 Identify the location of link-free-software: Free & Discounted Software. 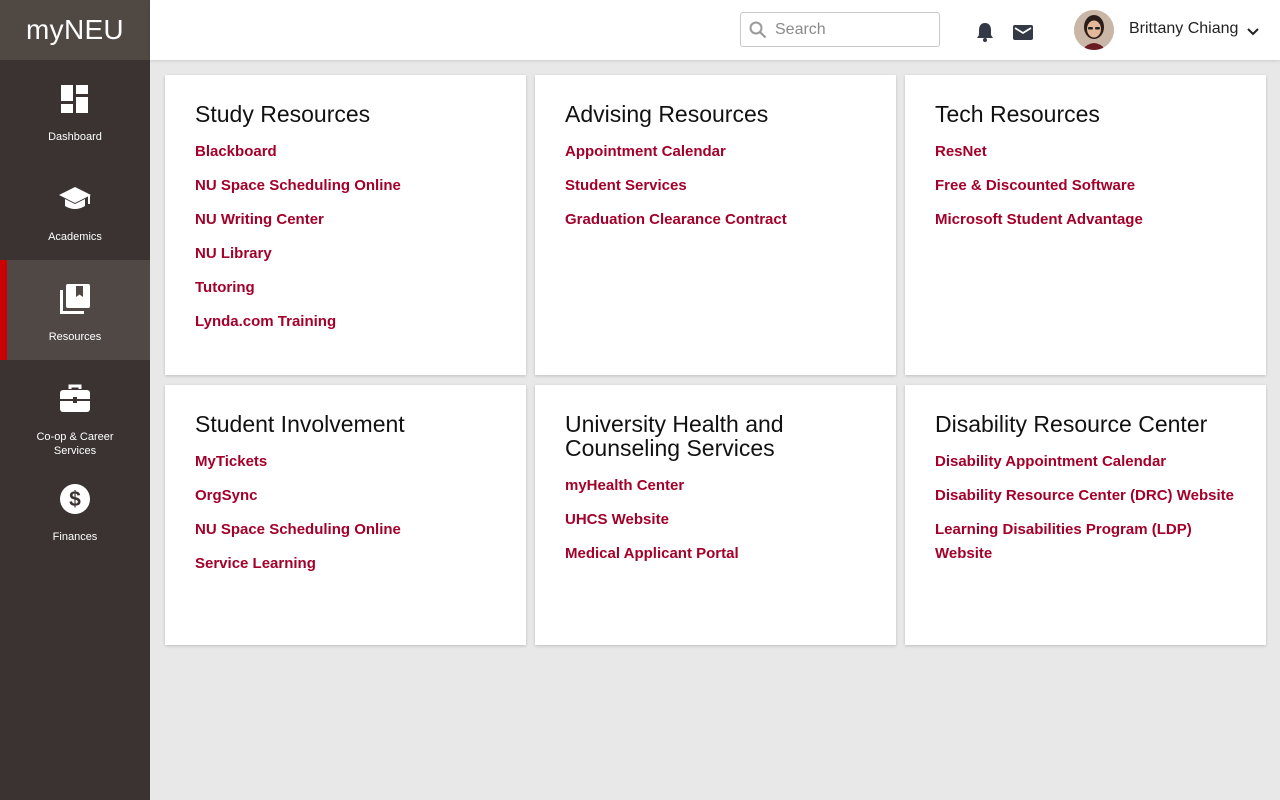
(1085, 186).